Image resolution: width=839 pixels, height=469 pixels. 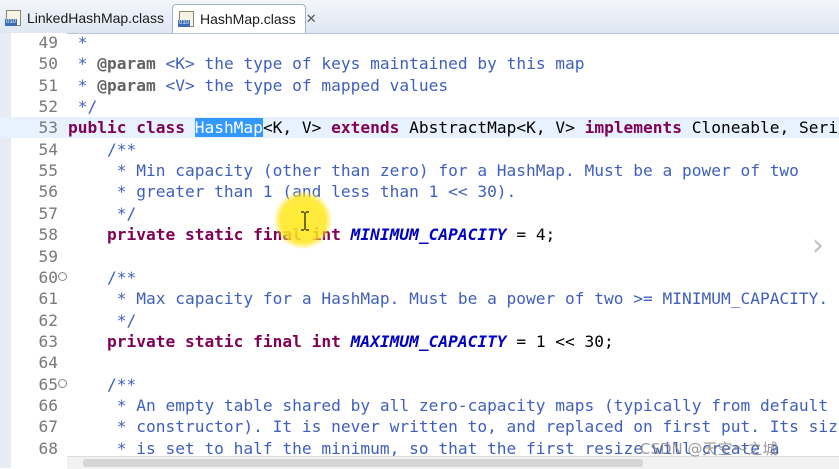 What do you see at coordinates (48, 320) in the screenshot?
I see `line-number: 62` at bounding box center [48, 320].